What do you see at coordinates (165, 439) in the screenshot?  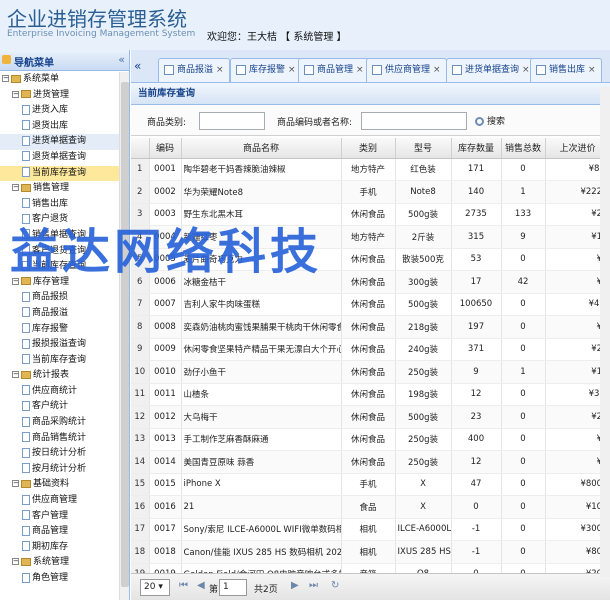 I see `table-cell: 0013` at bounding box center [165, 439].